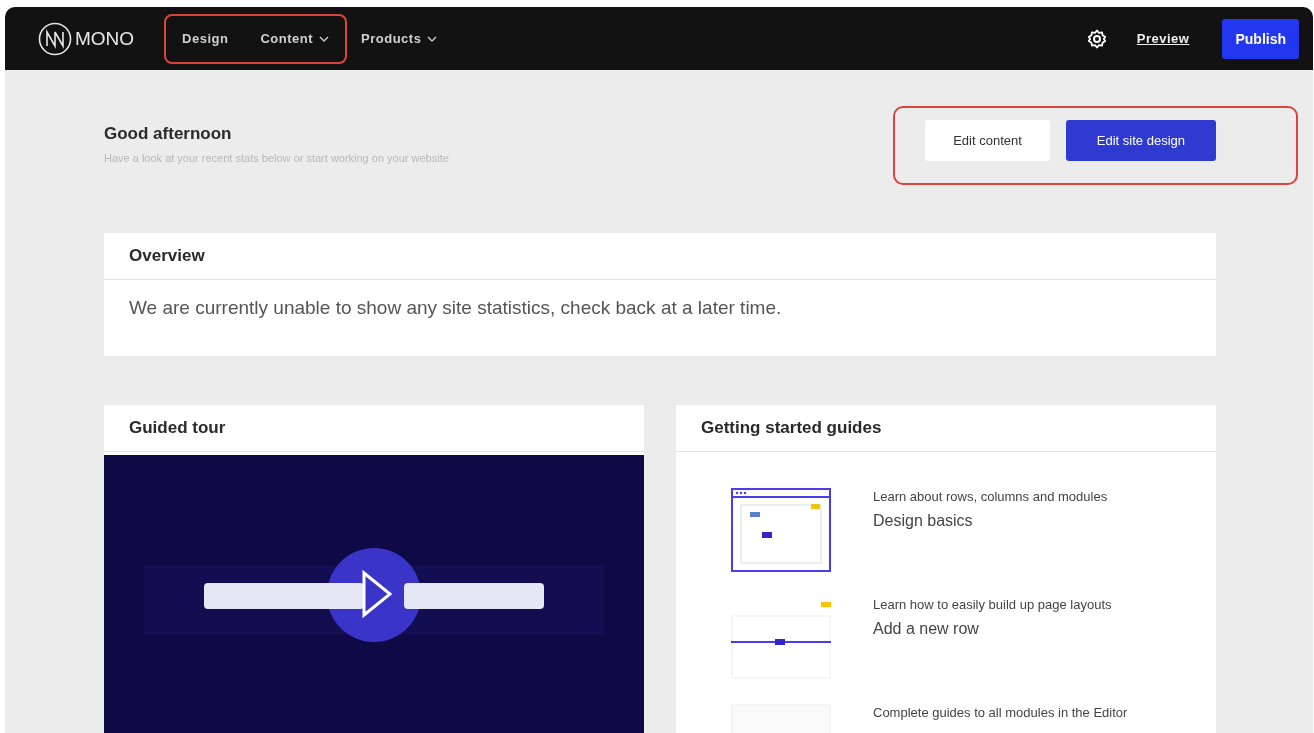 The width and height of the screenshot is (1314, 733). Describe the element at coordinates (1260, 38) in the screenshot. I see `publish-button: Publish` at that location.